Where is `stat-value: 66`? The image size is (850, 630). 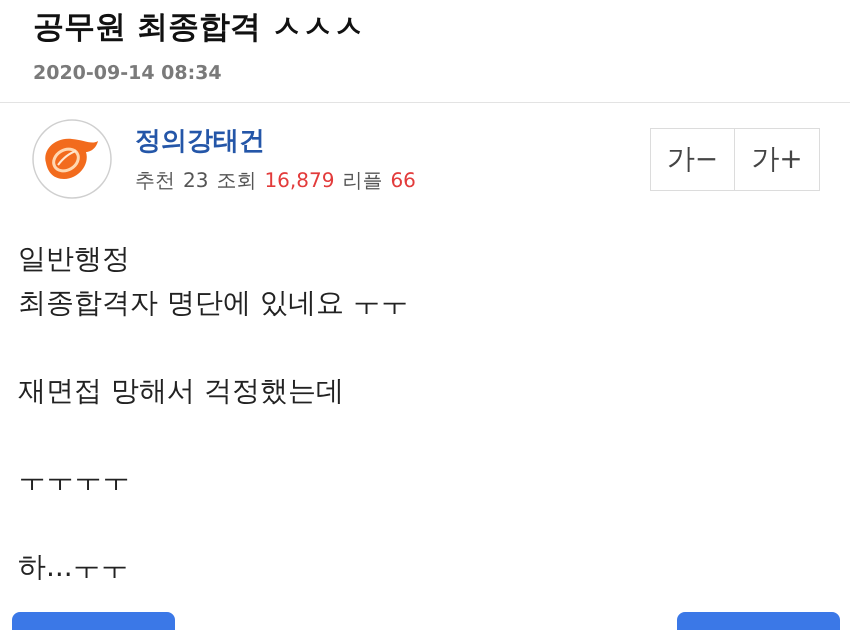
stat-value: 66 is located at coordinates (403, 180).